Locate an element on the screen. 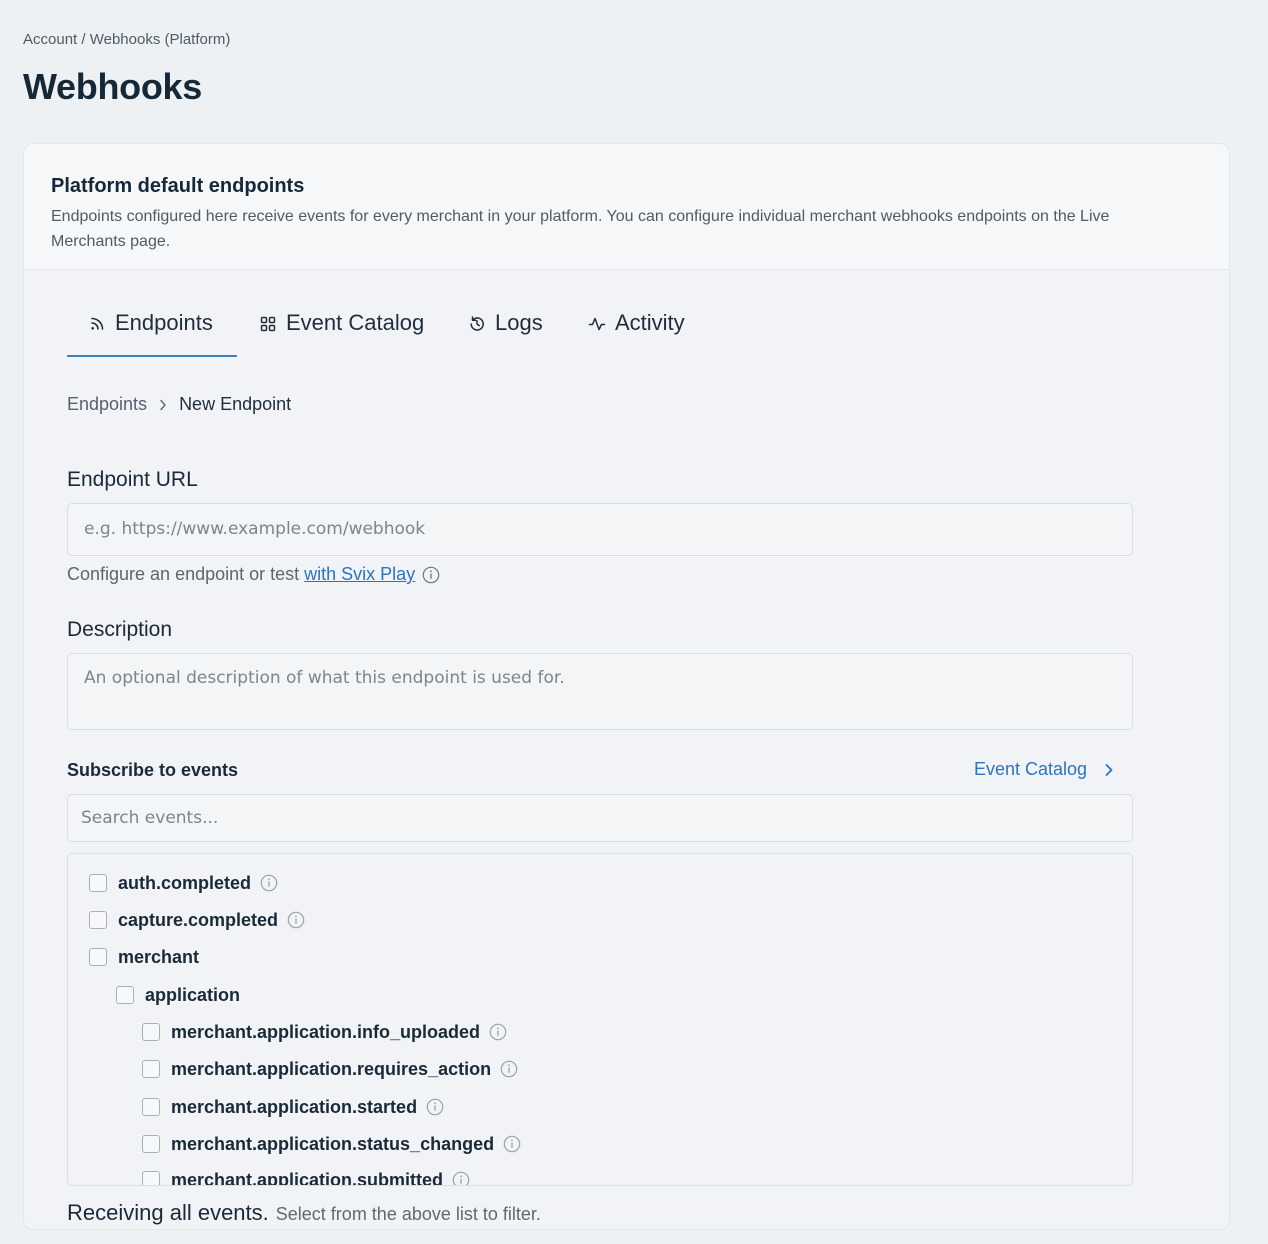 The width and height of the screenshot is (1268, 1244). event-name: auth.completed is located at coordinates (185, 882).